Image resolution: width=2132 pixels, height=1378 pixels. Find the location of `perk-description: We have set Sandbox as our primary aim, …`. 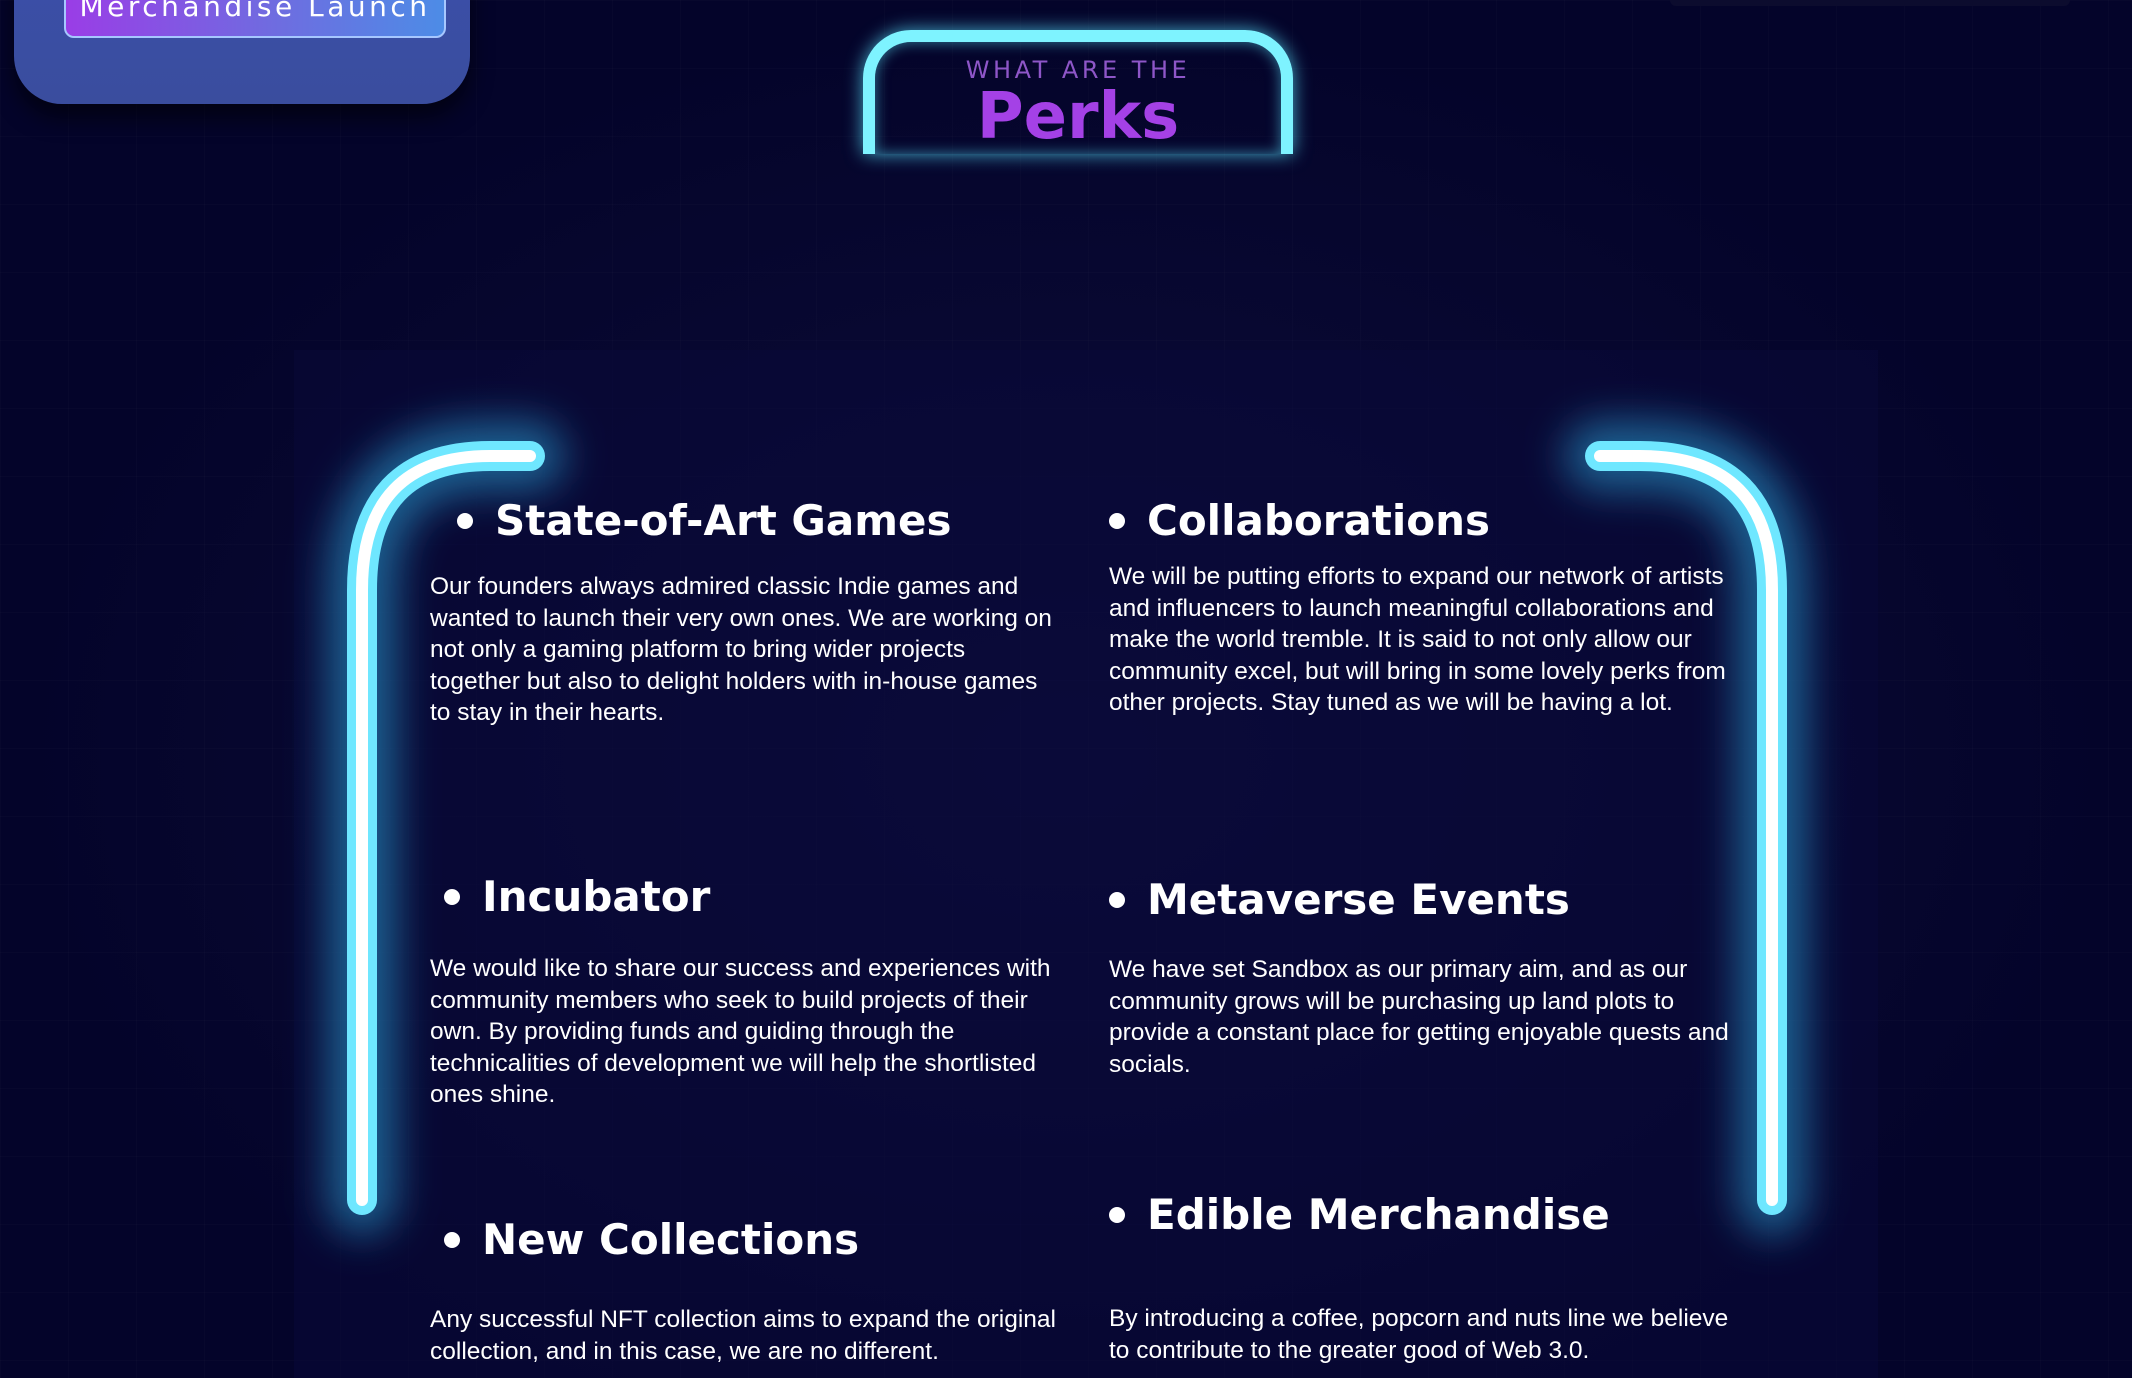

perk-description: We have set Sandbox as our primary aim, … is located at coordinates (1419, 1017).